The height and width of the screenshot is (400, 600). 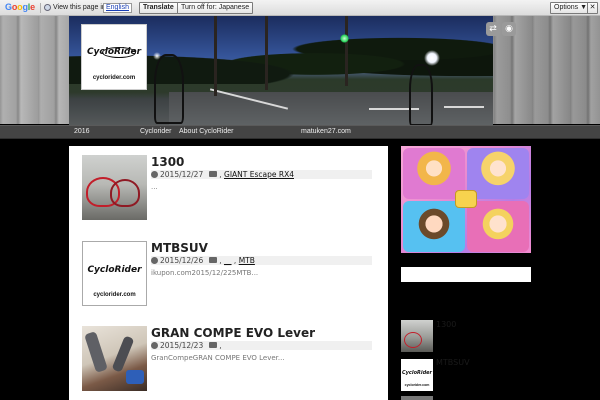 What do you see at coordinates (466, 274) in the screenshot?
I see `sidebar-widget-box` at bounding box center [466, 274].